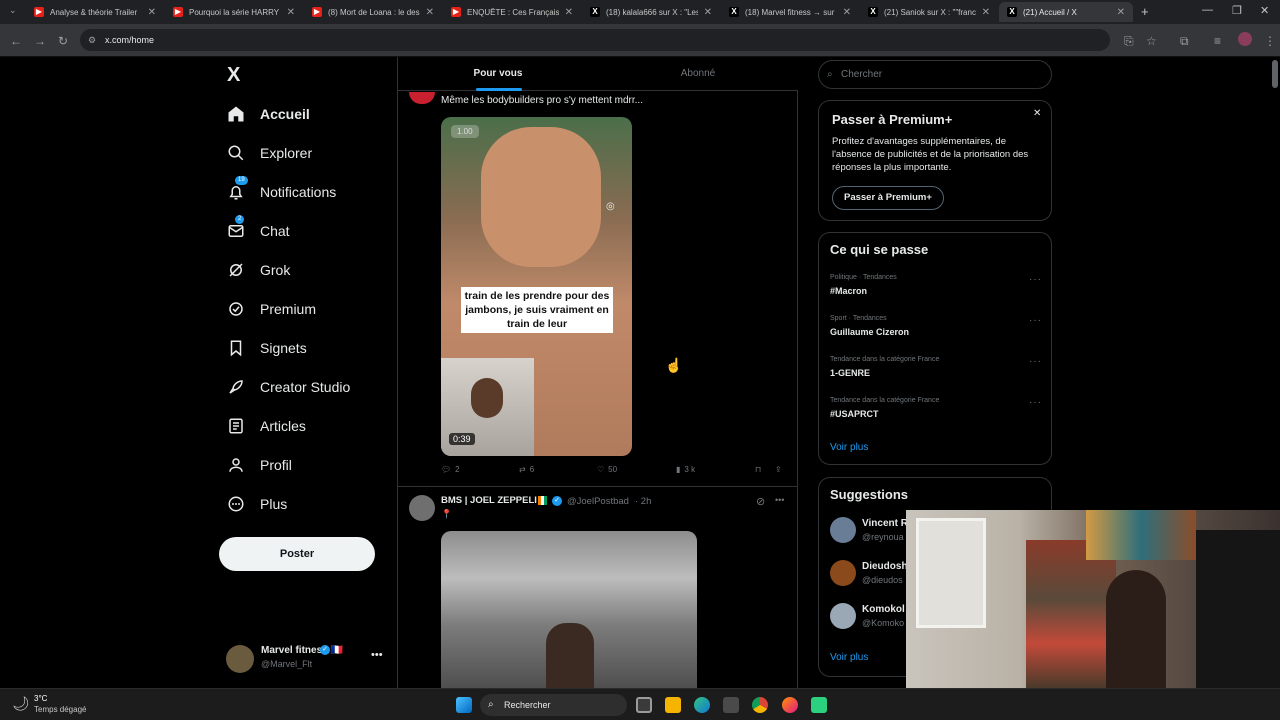 This screenshot has width=1280, height=720. I want to click on repost-button: ⇄ 6, so click(526, 469).